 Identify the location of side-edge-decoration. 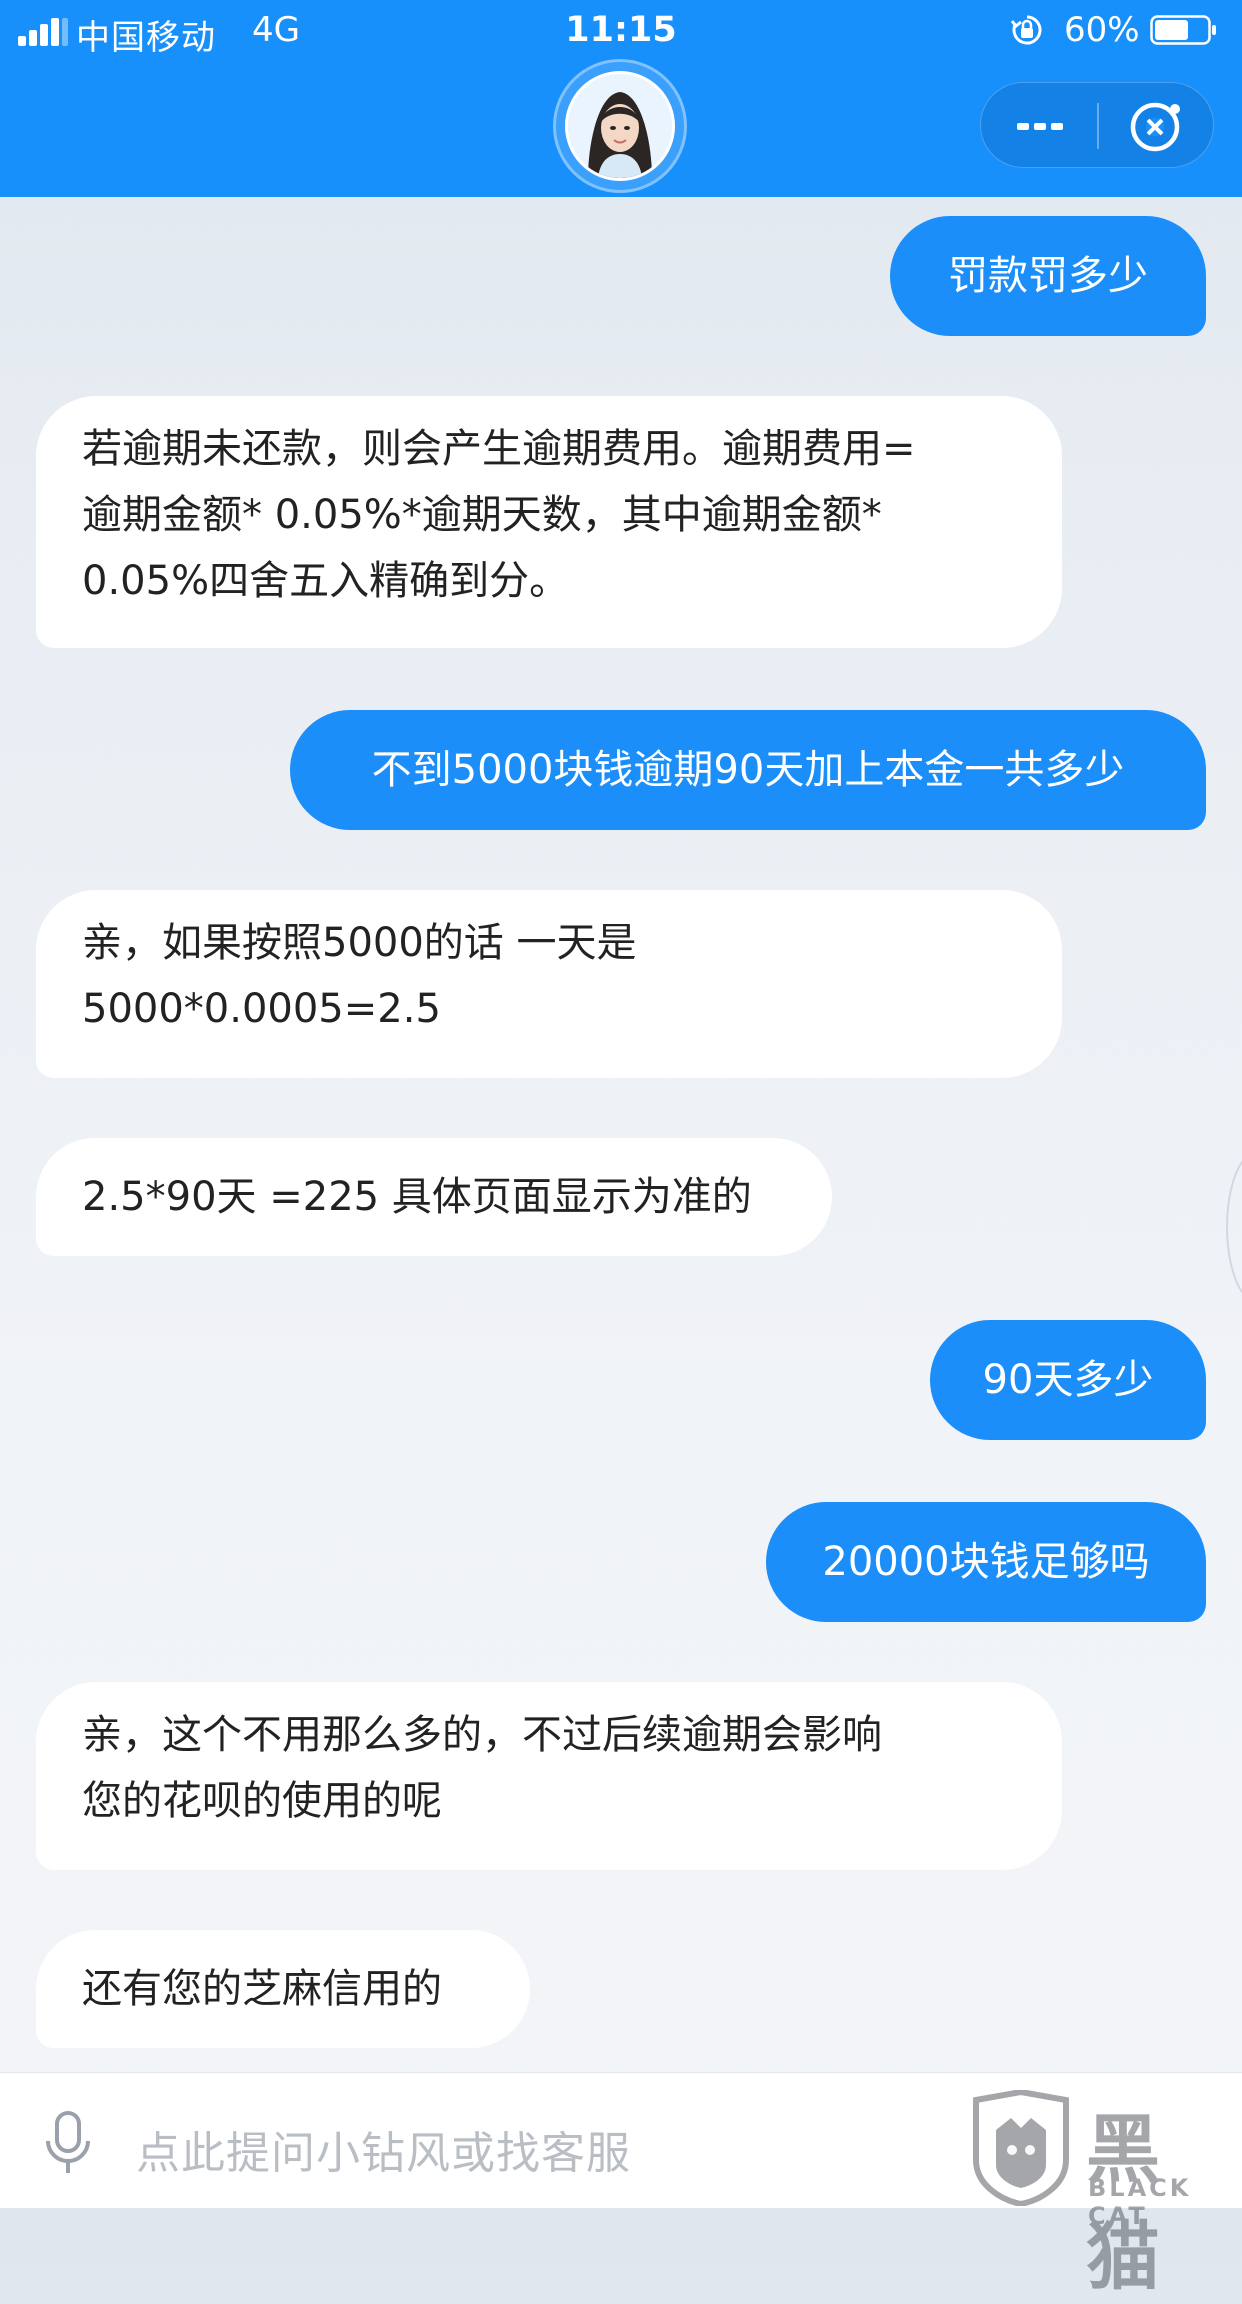
(1234, 1227).